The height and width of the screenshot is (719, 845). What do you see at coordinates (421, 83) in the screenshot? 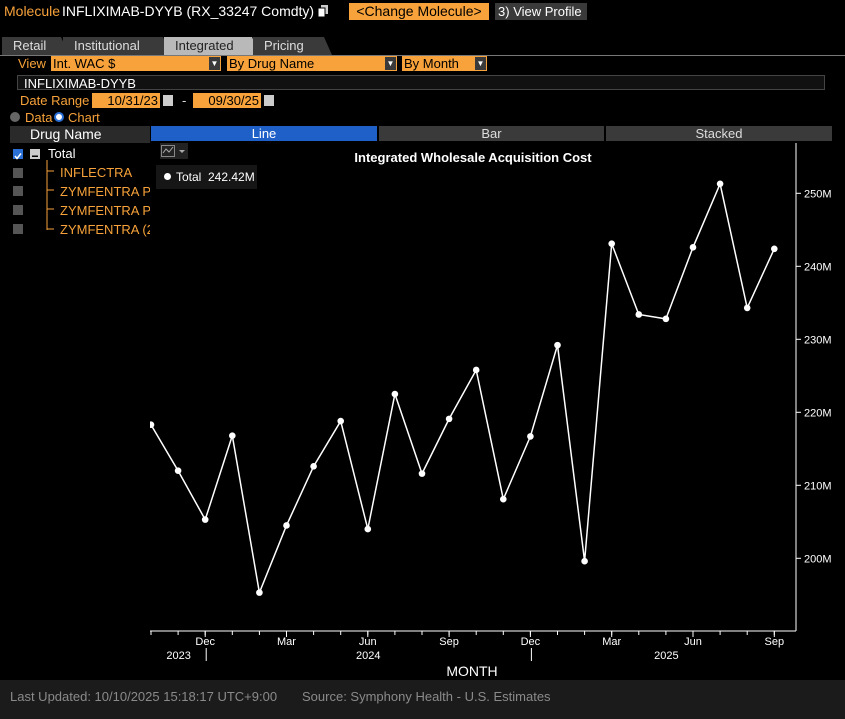
I see `molecule-filter: INFLIXIMAB-DYYB` at bounding box center [421, 83].